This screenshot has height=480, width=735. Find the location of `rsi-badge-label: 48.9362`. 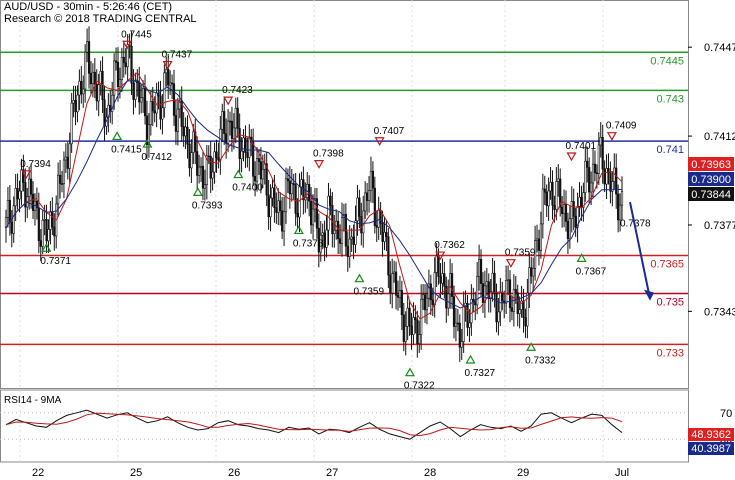

rsi-badge-label: 48.9362 is located at coordinates (711, 435).